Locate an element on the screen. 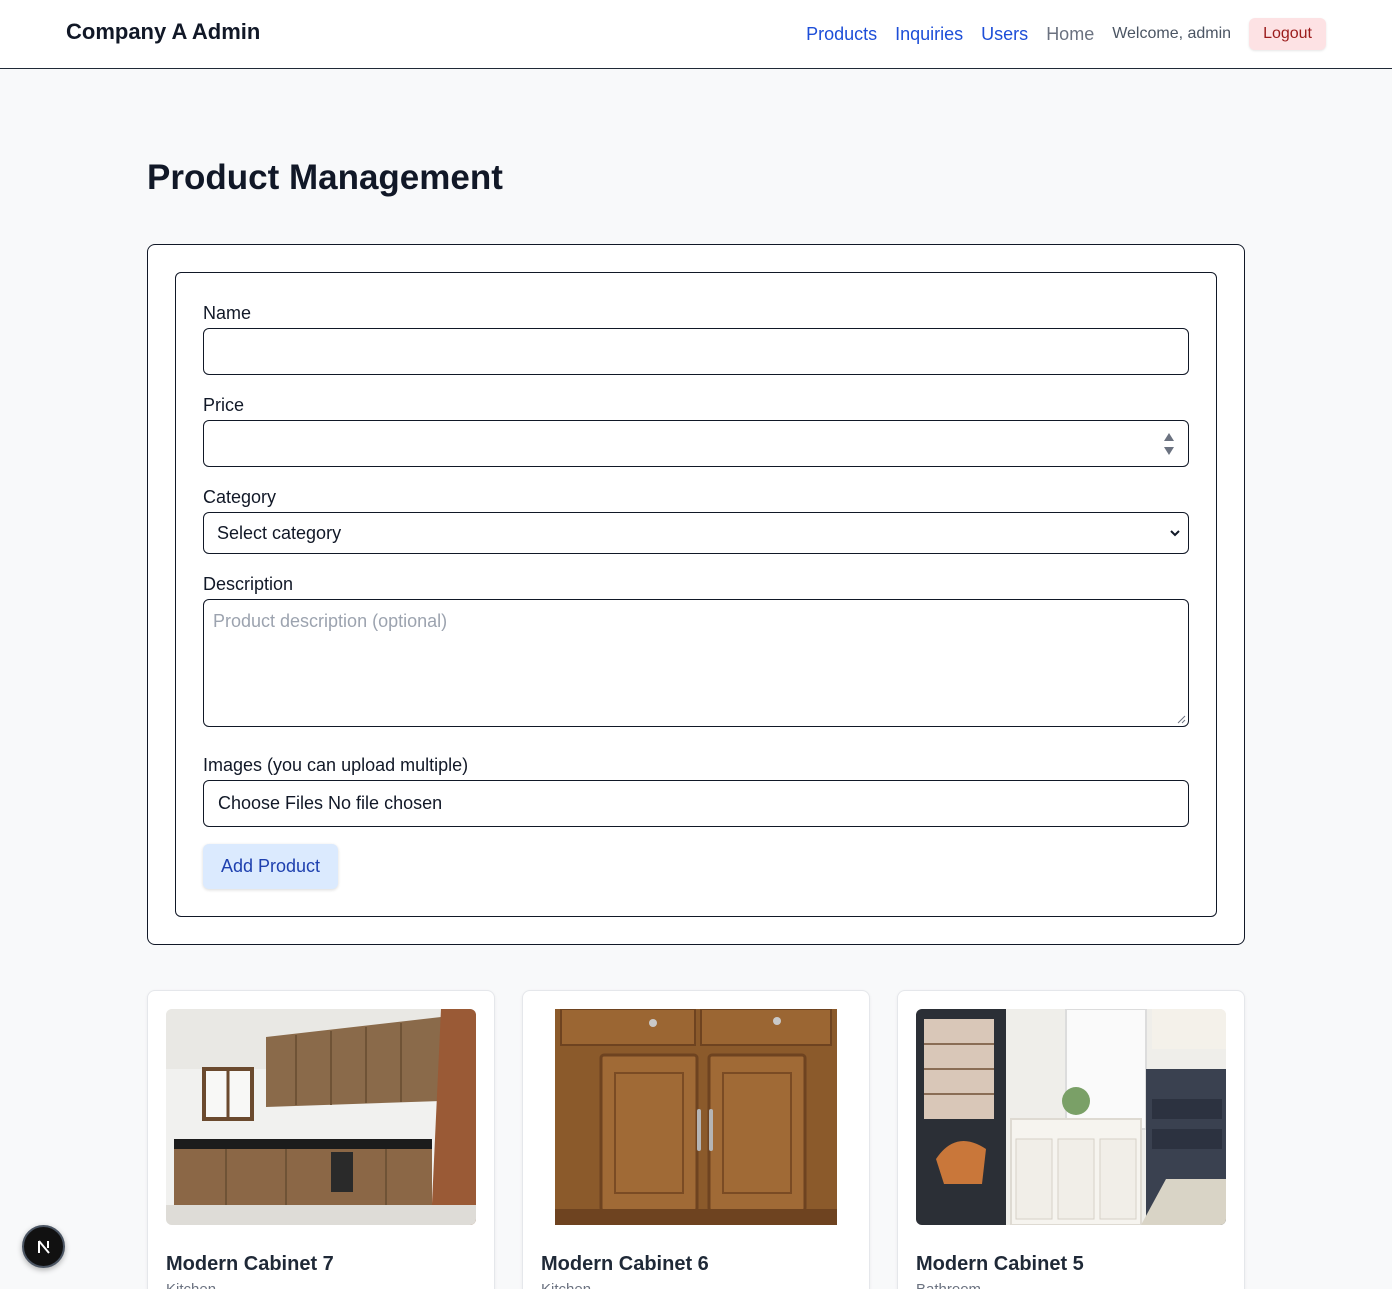  nav-inquiries-link: Inquiries is located at coordinates (929, 34).